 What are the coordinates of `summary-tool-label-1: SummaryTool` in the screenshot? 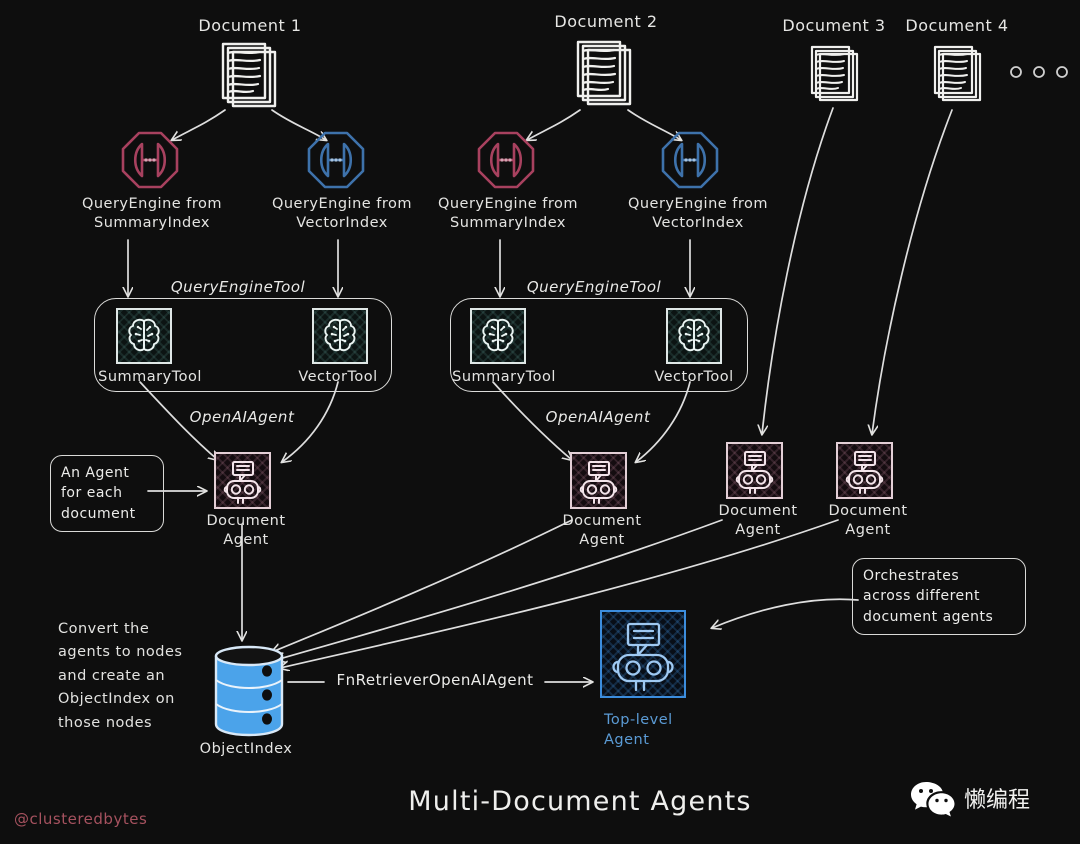 It's located at (150, 377).